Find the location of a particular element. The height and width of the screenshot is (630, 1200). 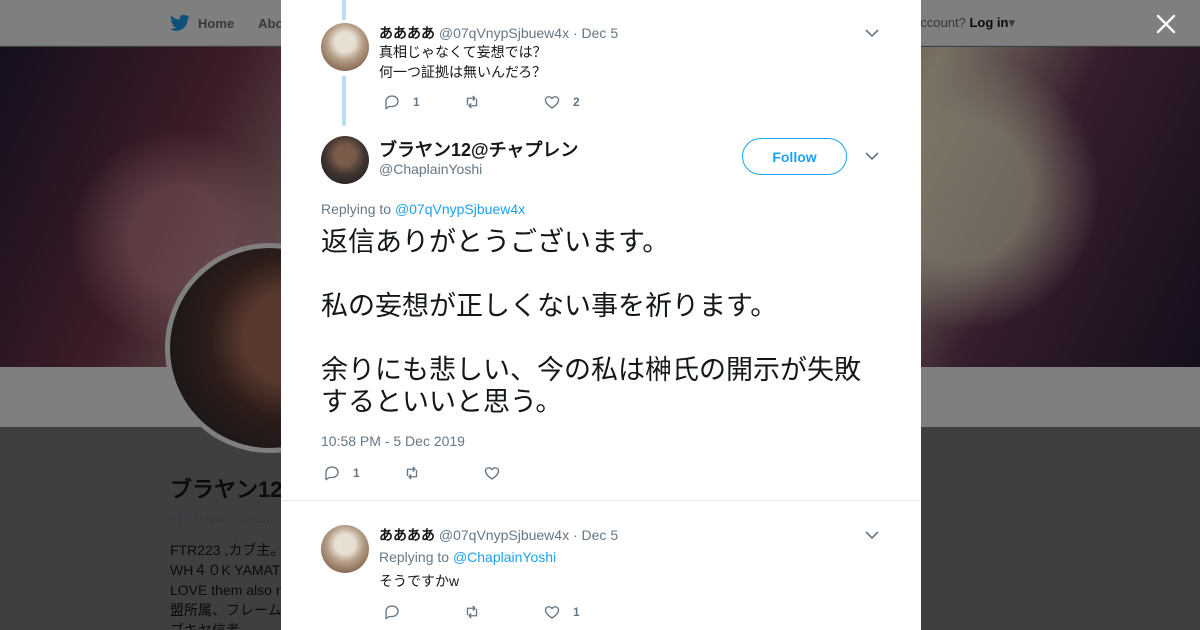

like-action is located at coordinates (523, 473).